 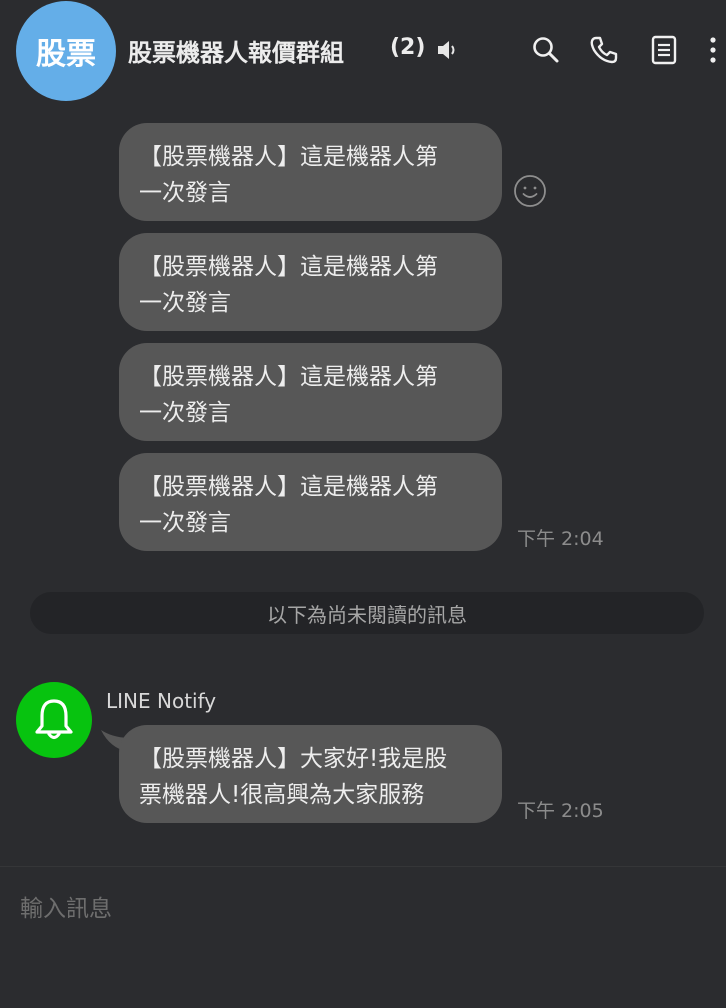 I want to click on member-count: (2), so click(x=408, y=47).